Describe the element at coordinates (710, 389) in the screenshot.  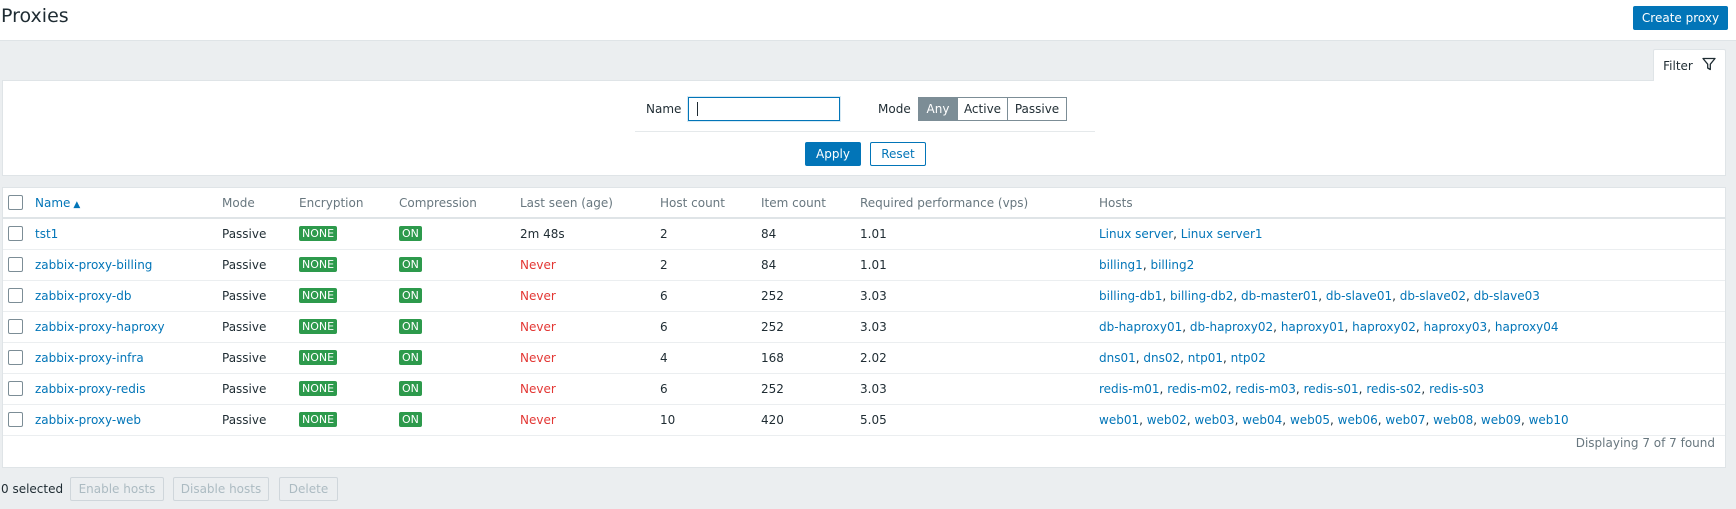
I see `host-count-cell: 6` at that location.